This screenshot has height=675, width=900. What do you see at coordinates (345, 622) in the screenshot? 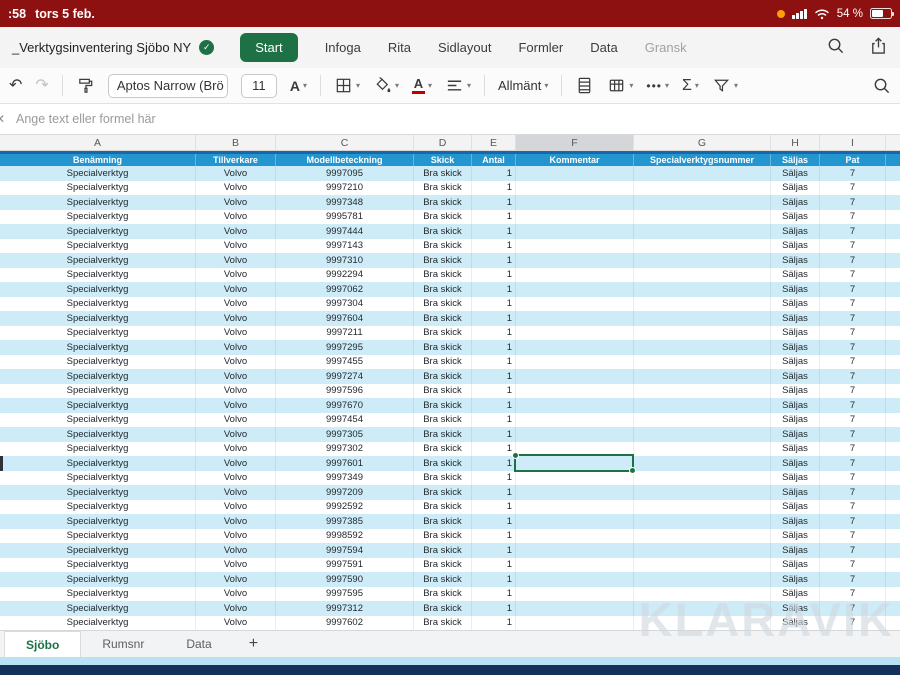
I see `cell: 9997602` at bounding box center [345, 622].